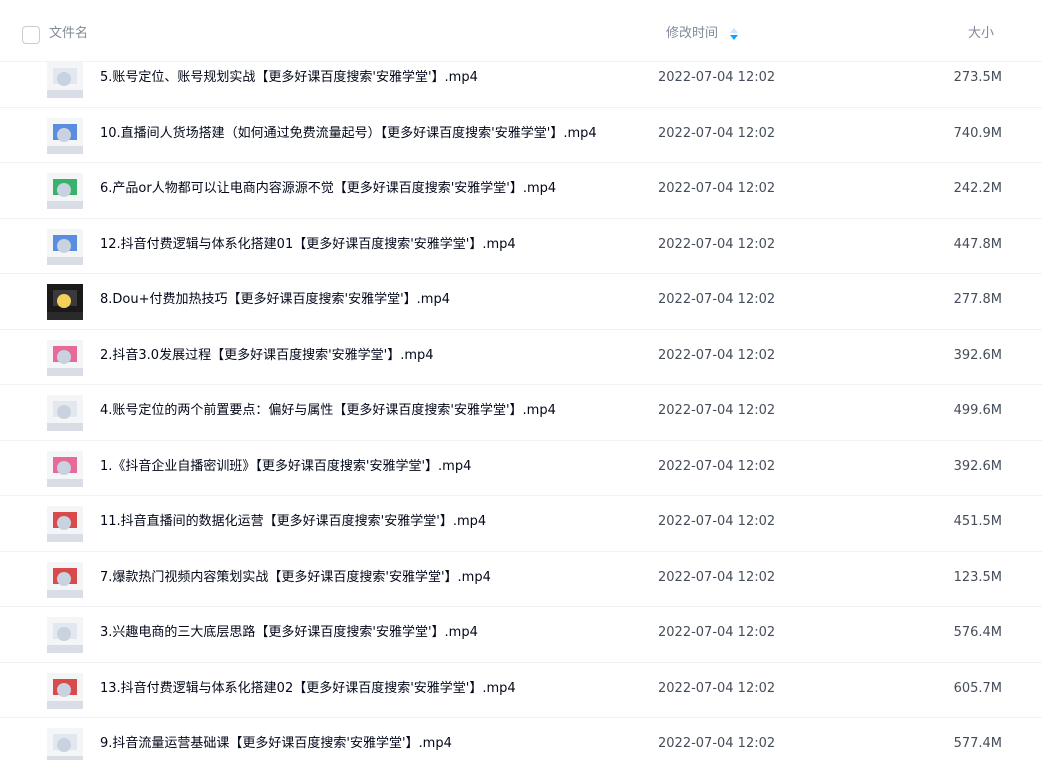 The height and width of the screenshot is (760, 1042). I want to click on file-size: 123.5M, so click(977, 577).